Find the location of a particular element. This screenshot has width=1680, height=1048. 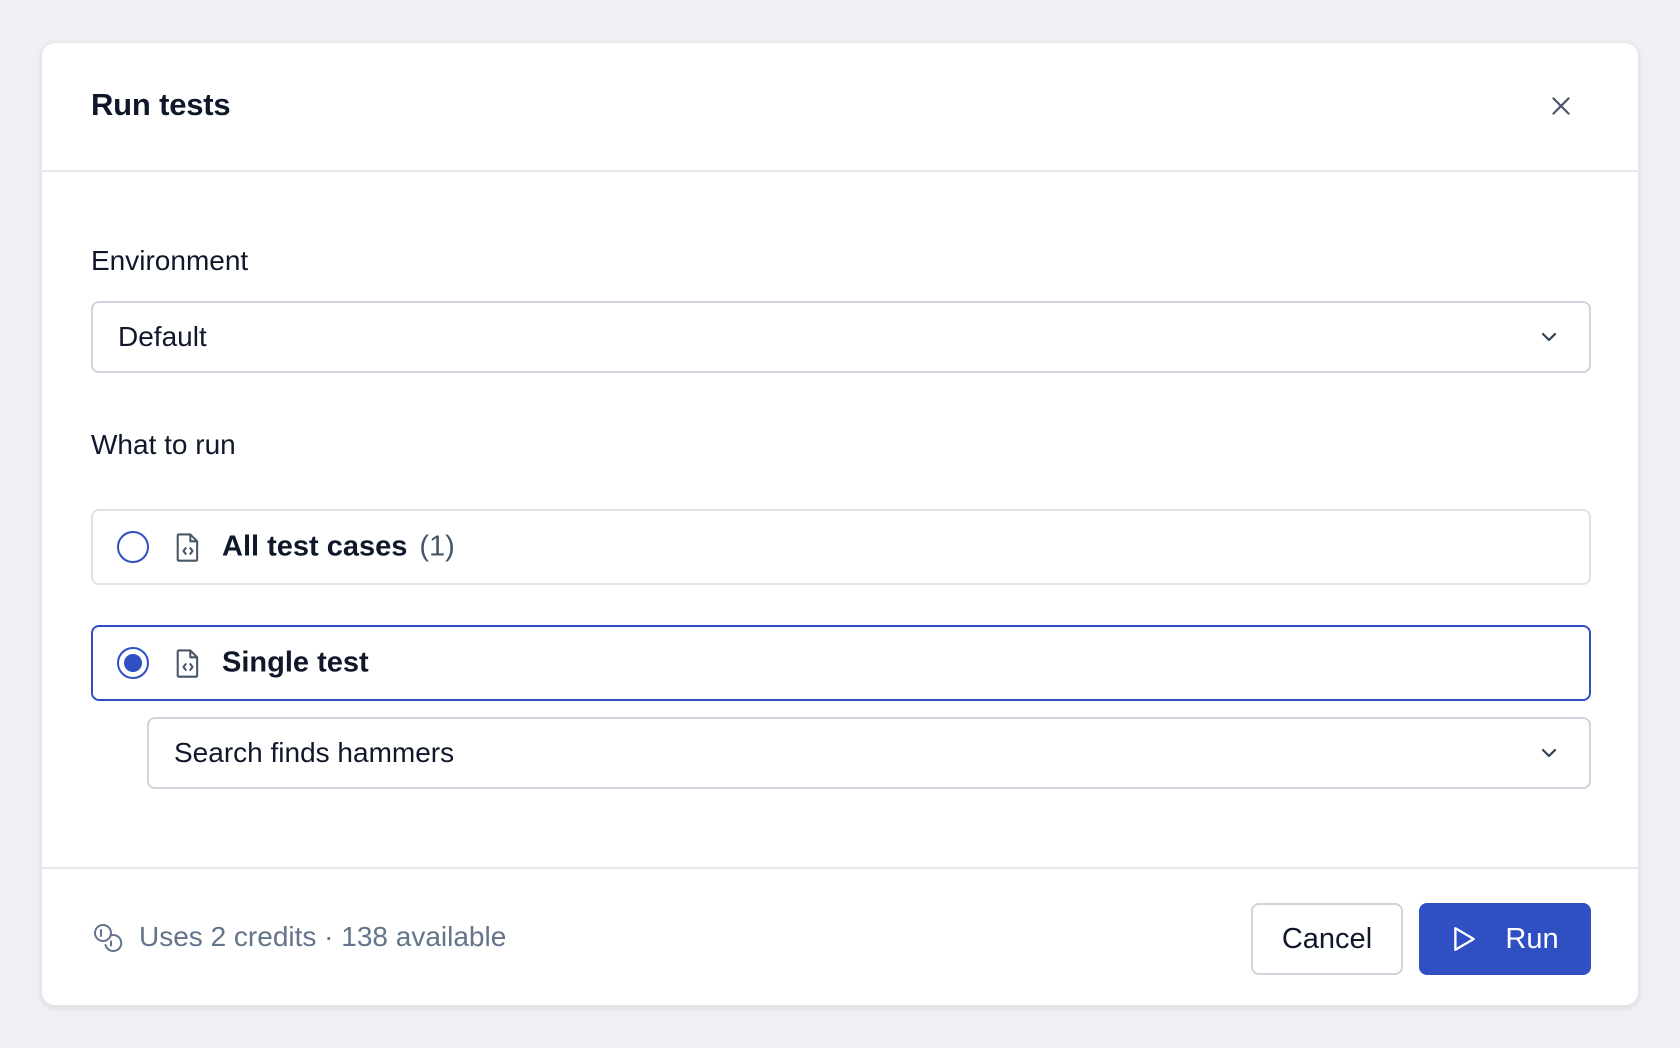

close-button is located at coordinates (1561, 106).